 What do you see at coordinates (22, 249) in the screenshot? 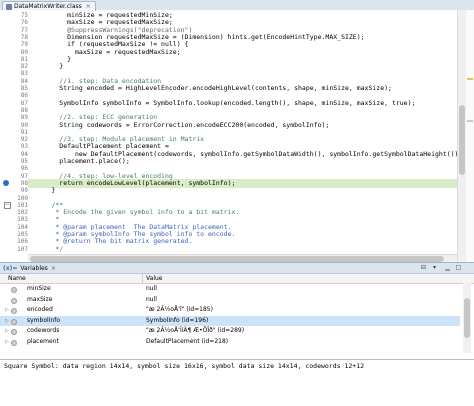
I see `line-number: 107` at bounding box center [22, 249].